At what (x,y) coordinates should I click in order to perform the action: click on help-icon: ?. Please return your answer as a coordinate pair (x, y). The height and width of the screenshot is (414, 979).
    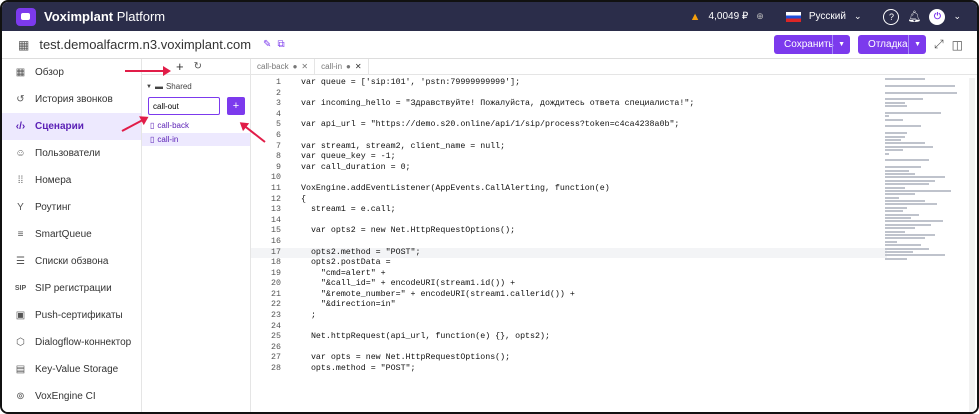
    Looking at the image, I should click on (891, 16).